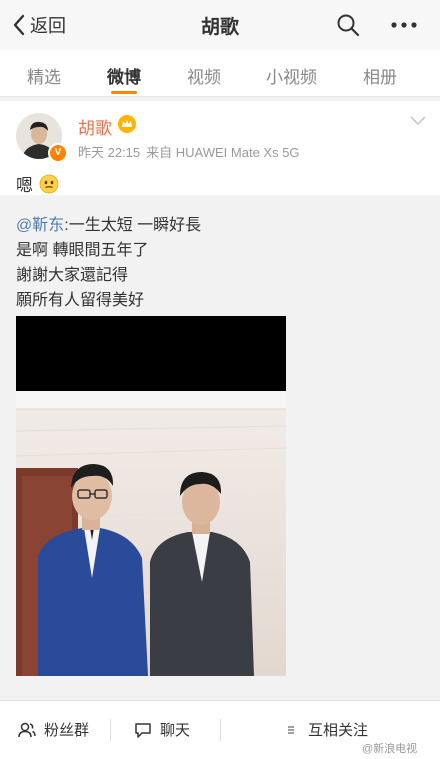  I want to click on mutual-follow-button: 互相关注, so click(325, 729).